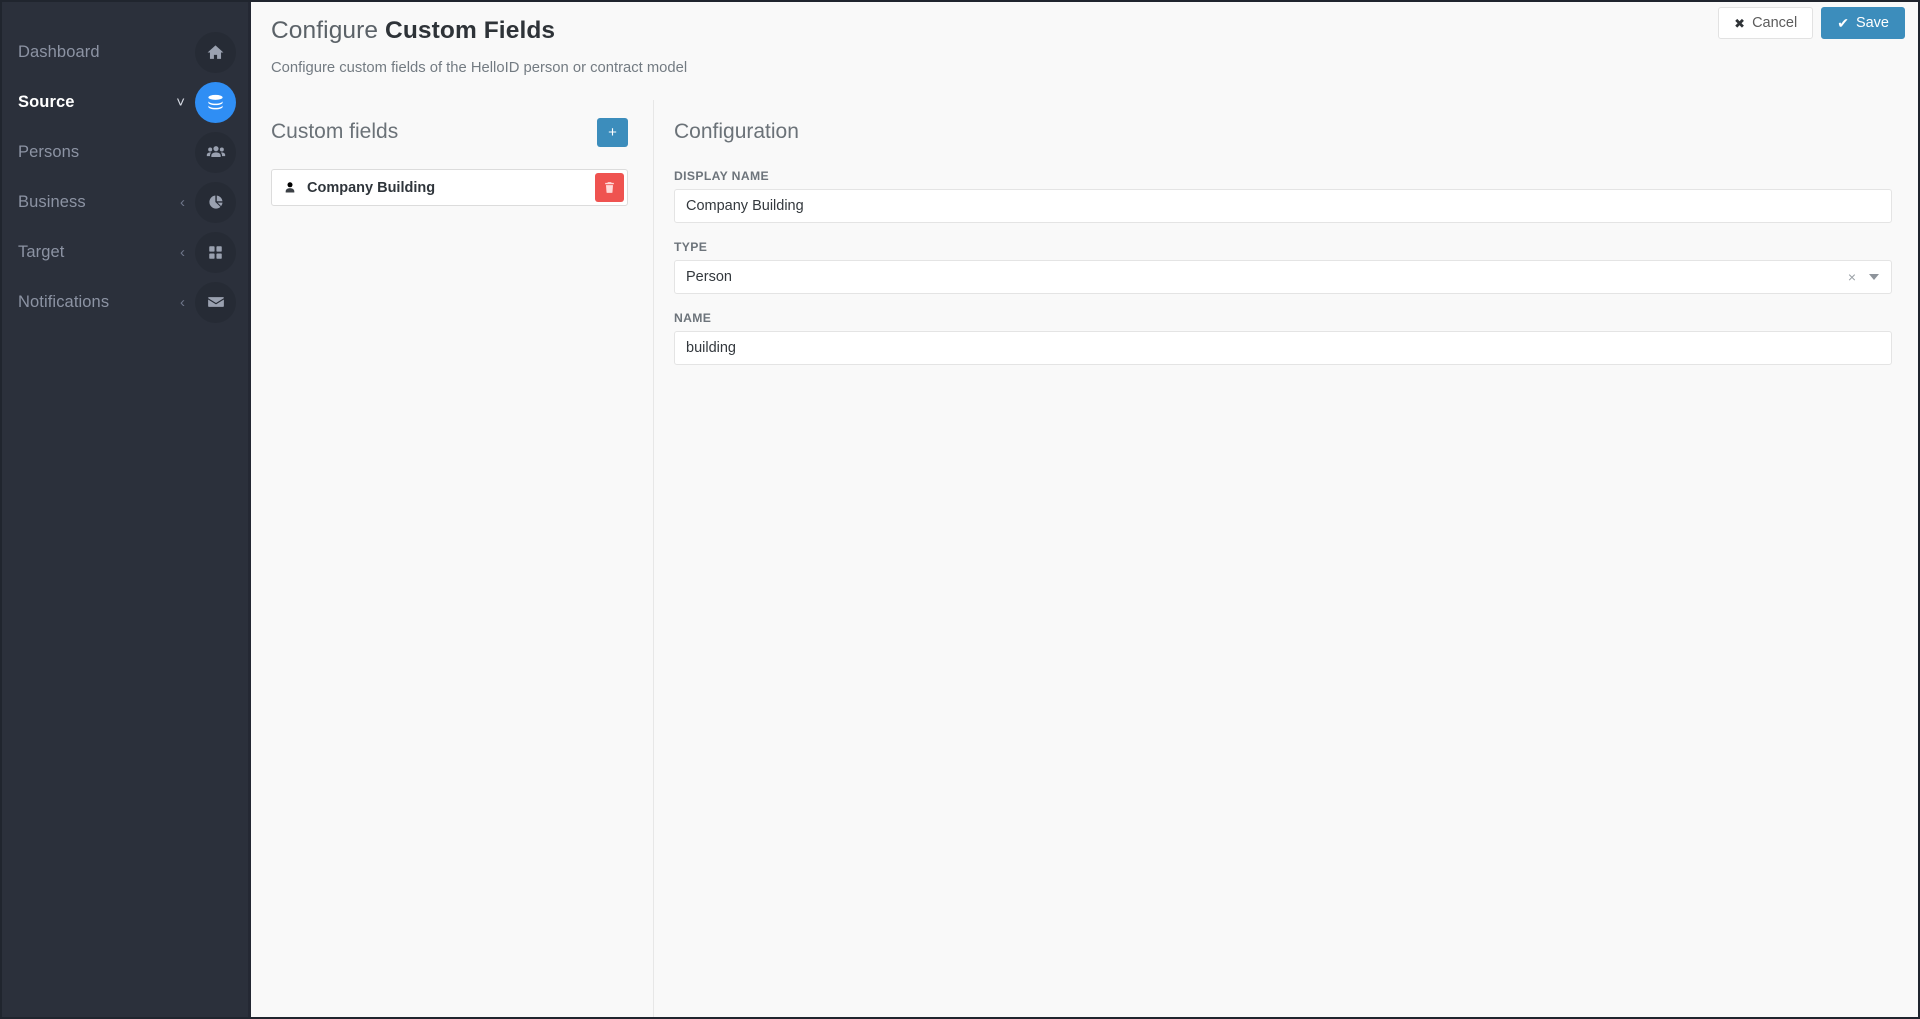  I want to click on name-group: NAME, so click(1283, 338).